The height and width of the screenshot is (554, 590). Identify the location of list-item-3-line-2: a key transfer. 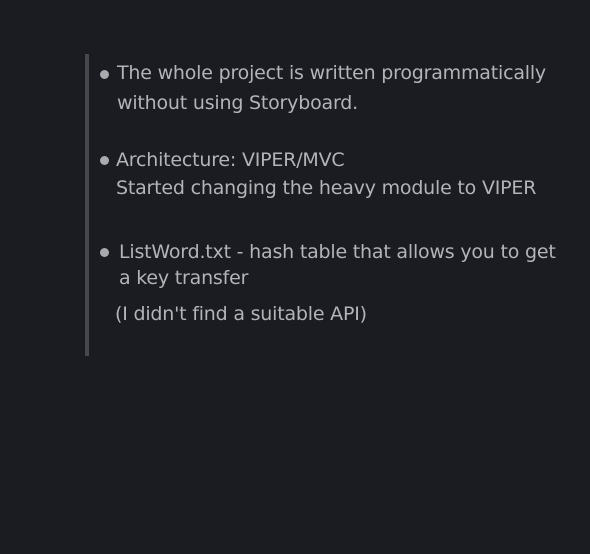
(184, 278).